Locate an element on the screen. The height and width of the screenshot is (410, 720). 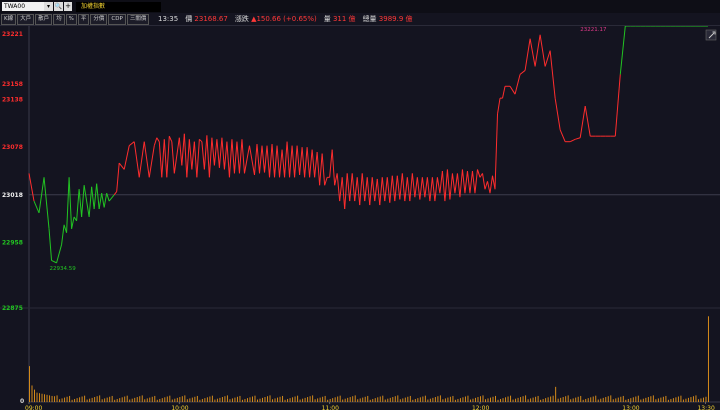
x-tick-label: 11:00 is located at coordinates (330, 407).